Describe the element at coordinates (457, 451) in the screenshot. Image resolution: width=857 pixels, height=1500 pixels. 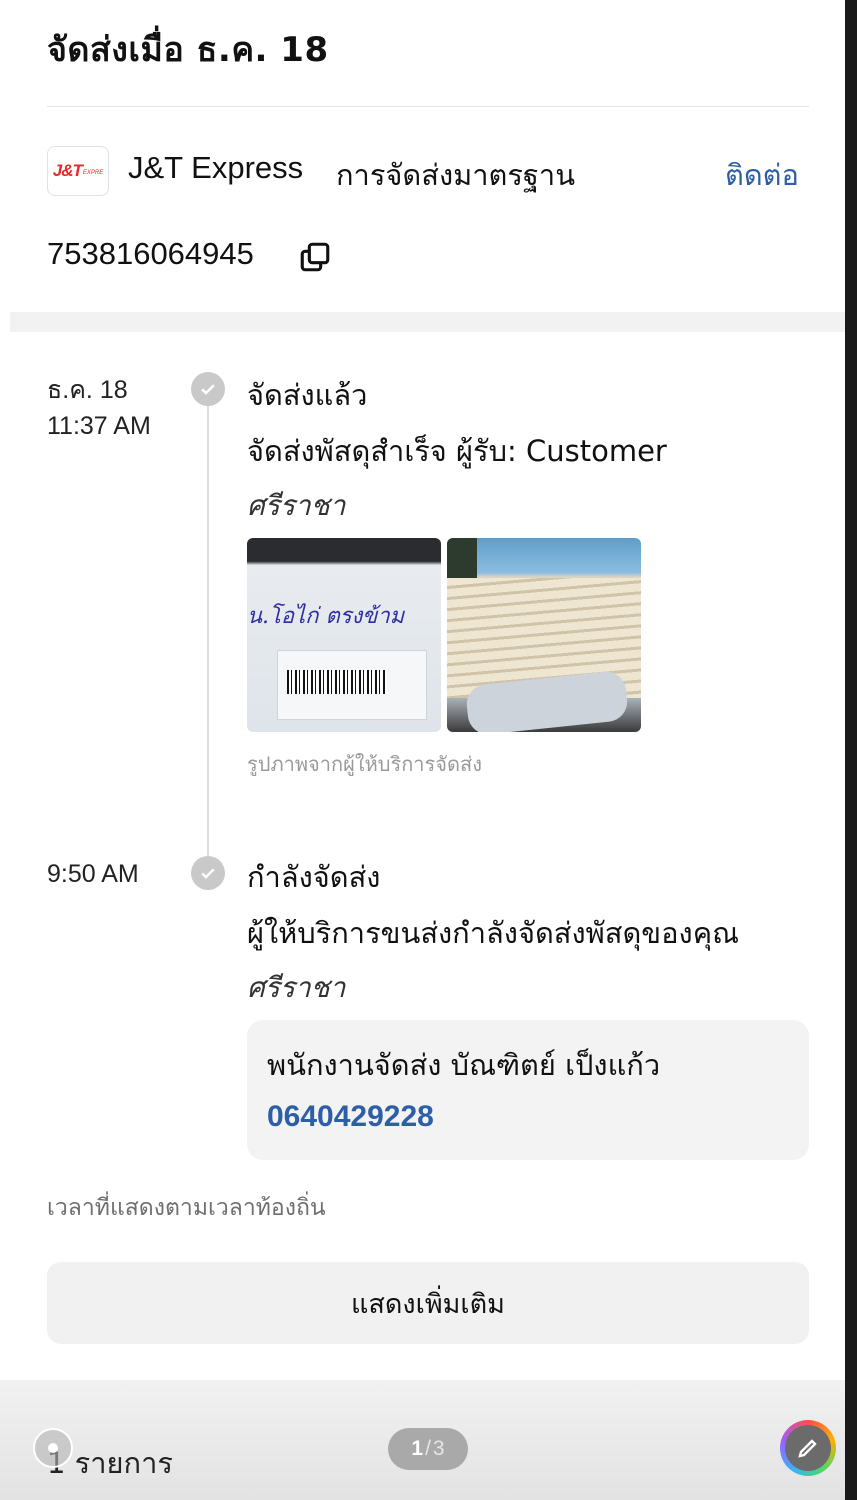
I see `event-description: จัดส่งพัสดุสำเร็จ ผู้รับ: Customer` at that location.